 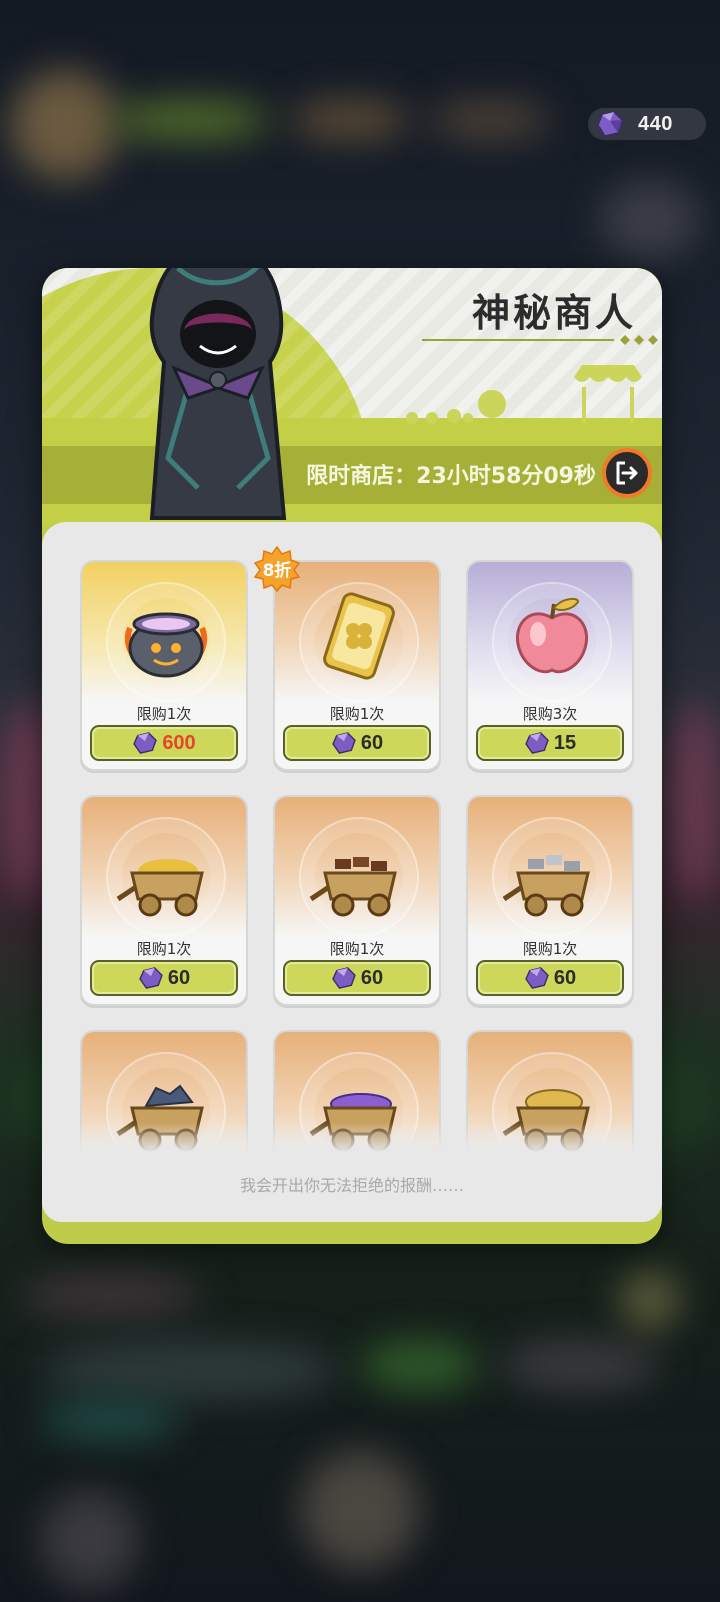 I want to click on wood-cart-icon, so click(x=353, y=887).